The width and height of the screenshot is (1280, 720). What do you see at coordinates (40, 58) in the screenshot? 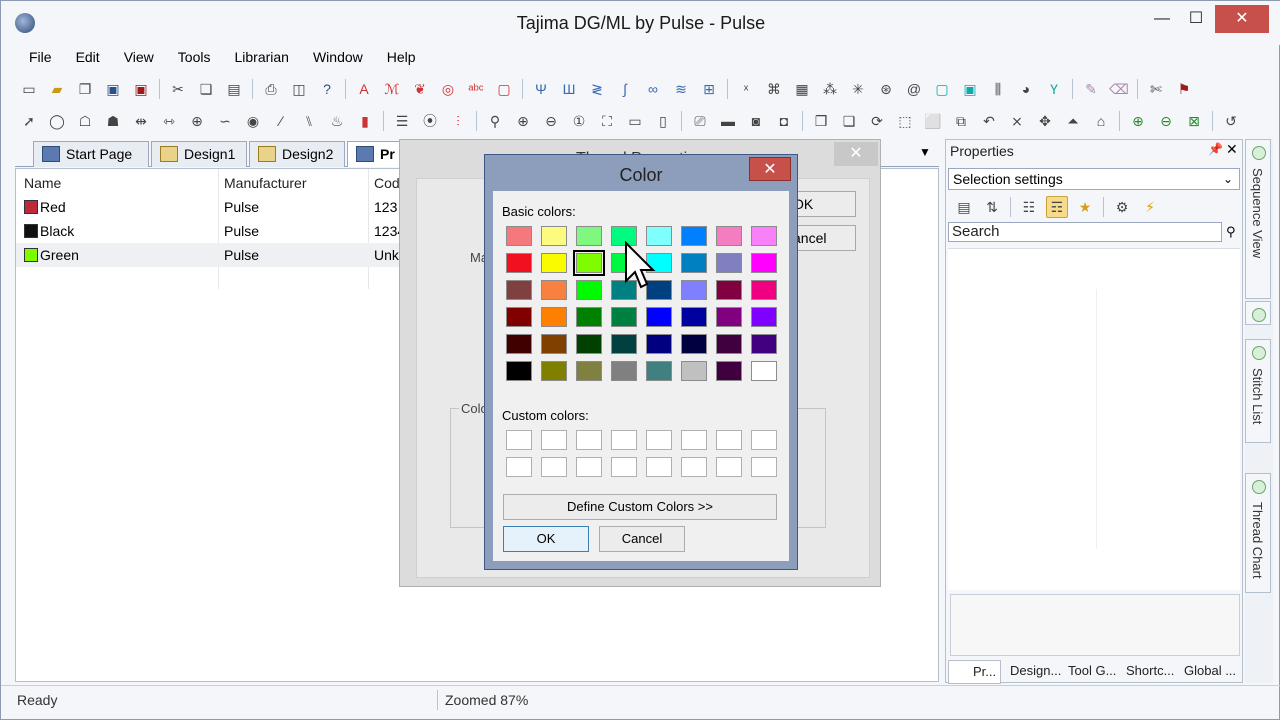
I see `menu-file: File` at bounding box center [40, 58].